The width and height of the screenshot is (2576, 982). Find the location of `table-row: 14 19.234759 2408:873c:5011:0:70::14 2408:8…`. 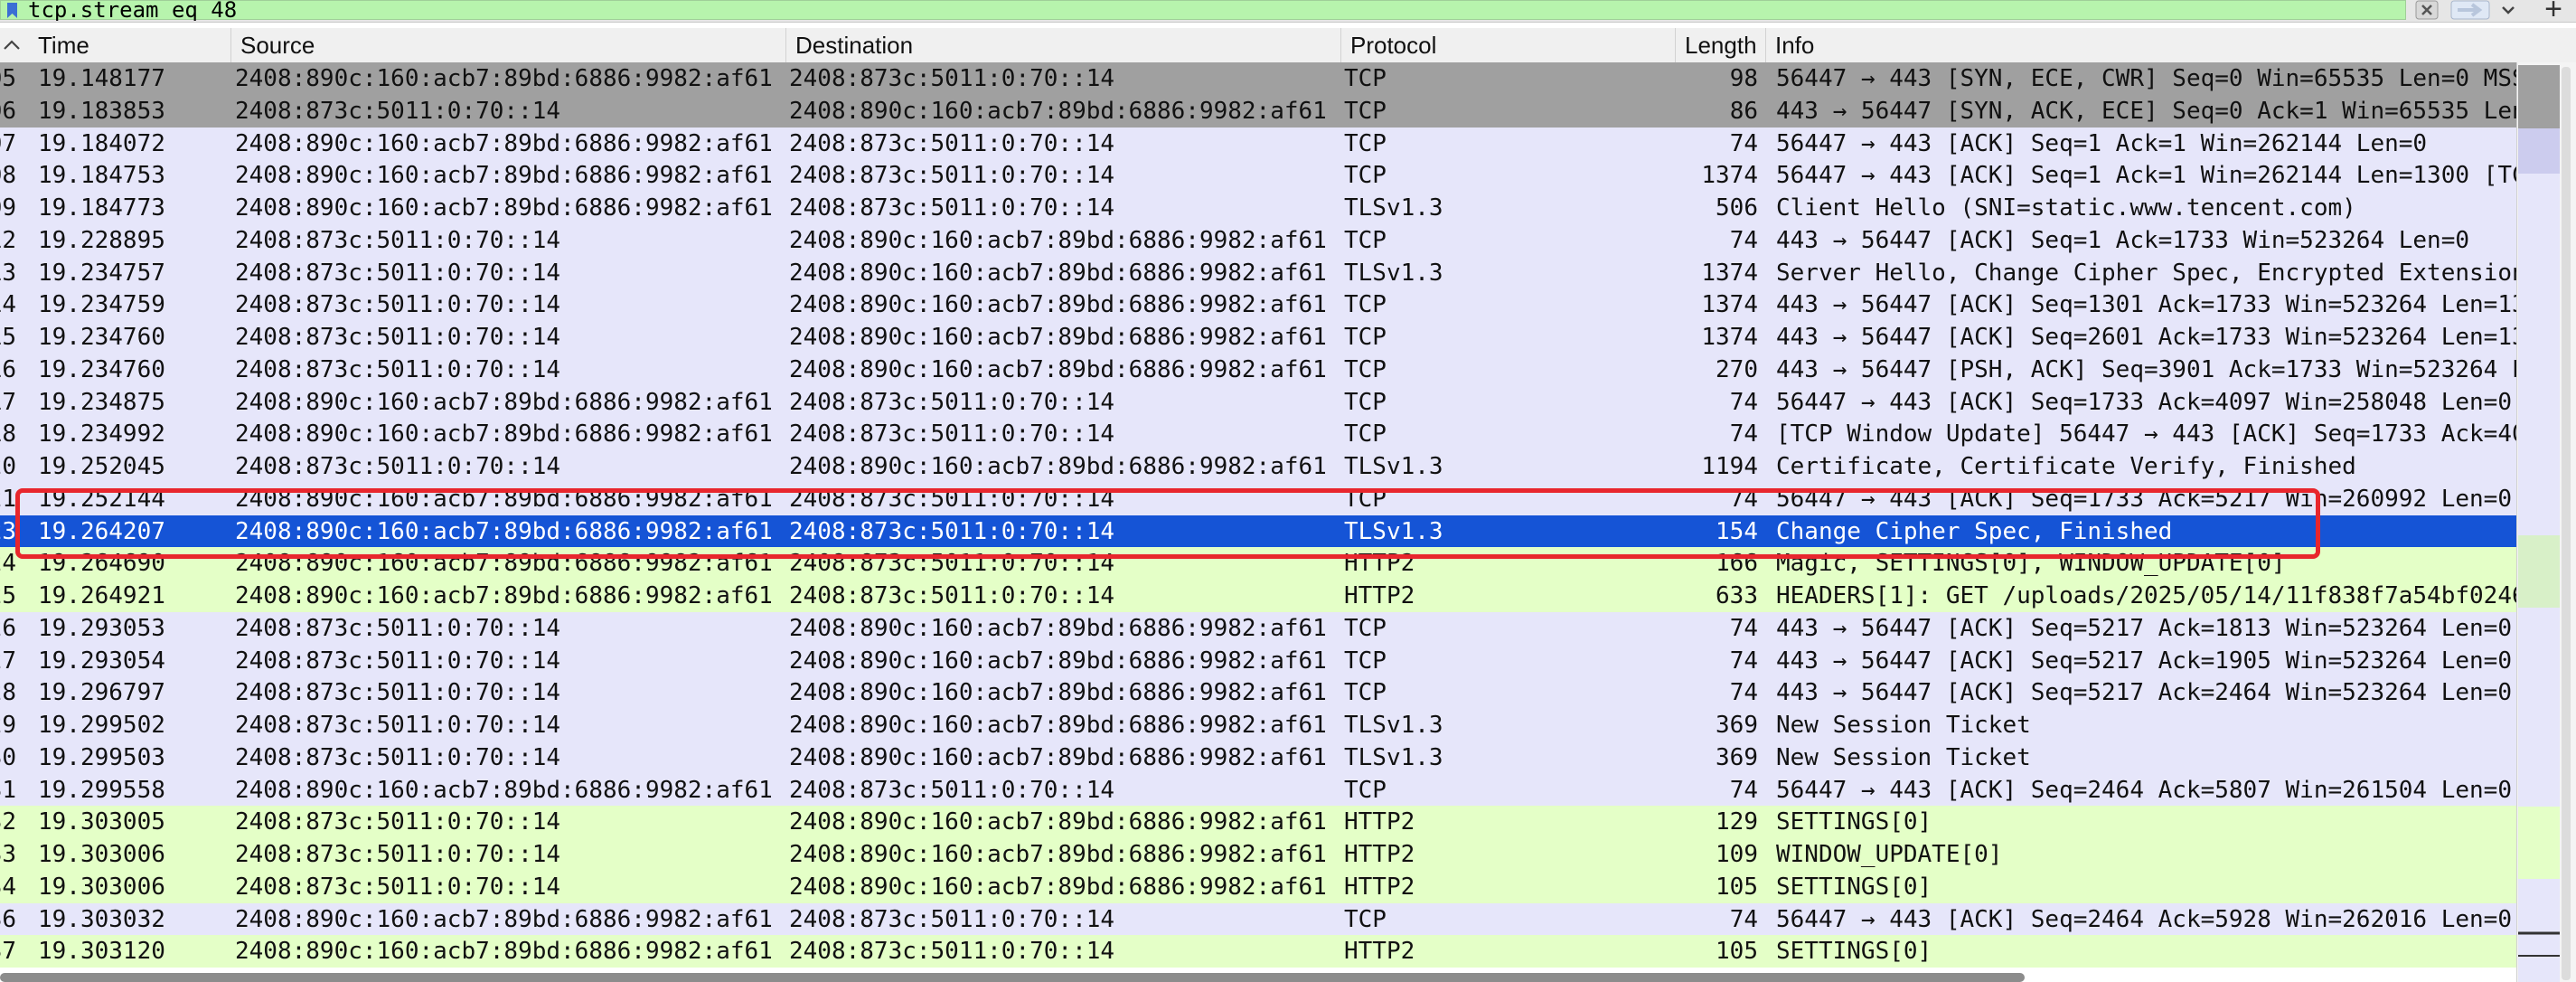

table-row: 14 19.234759 2408:873c:5011:0:70::14 2408:8… is located at coordinates (1258, 305).